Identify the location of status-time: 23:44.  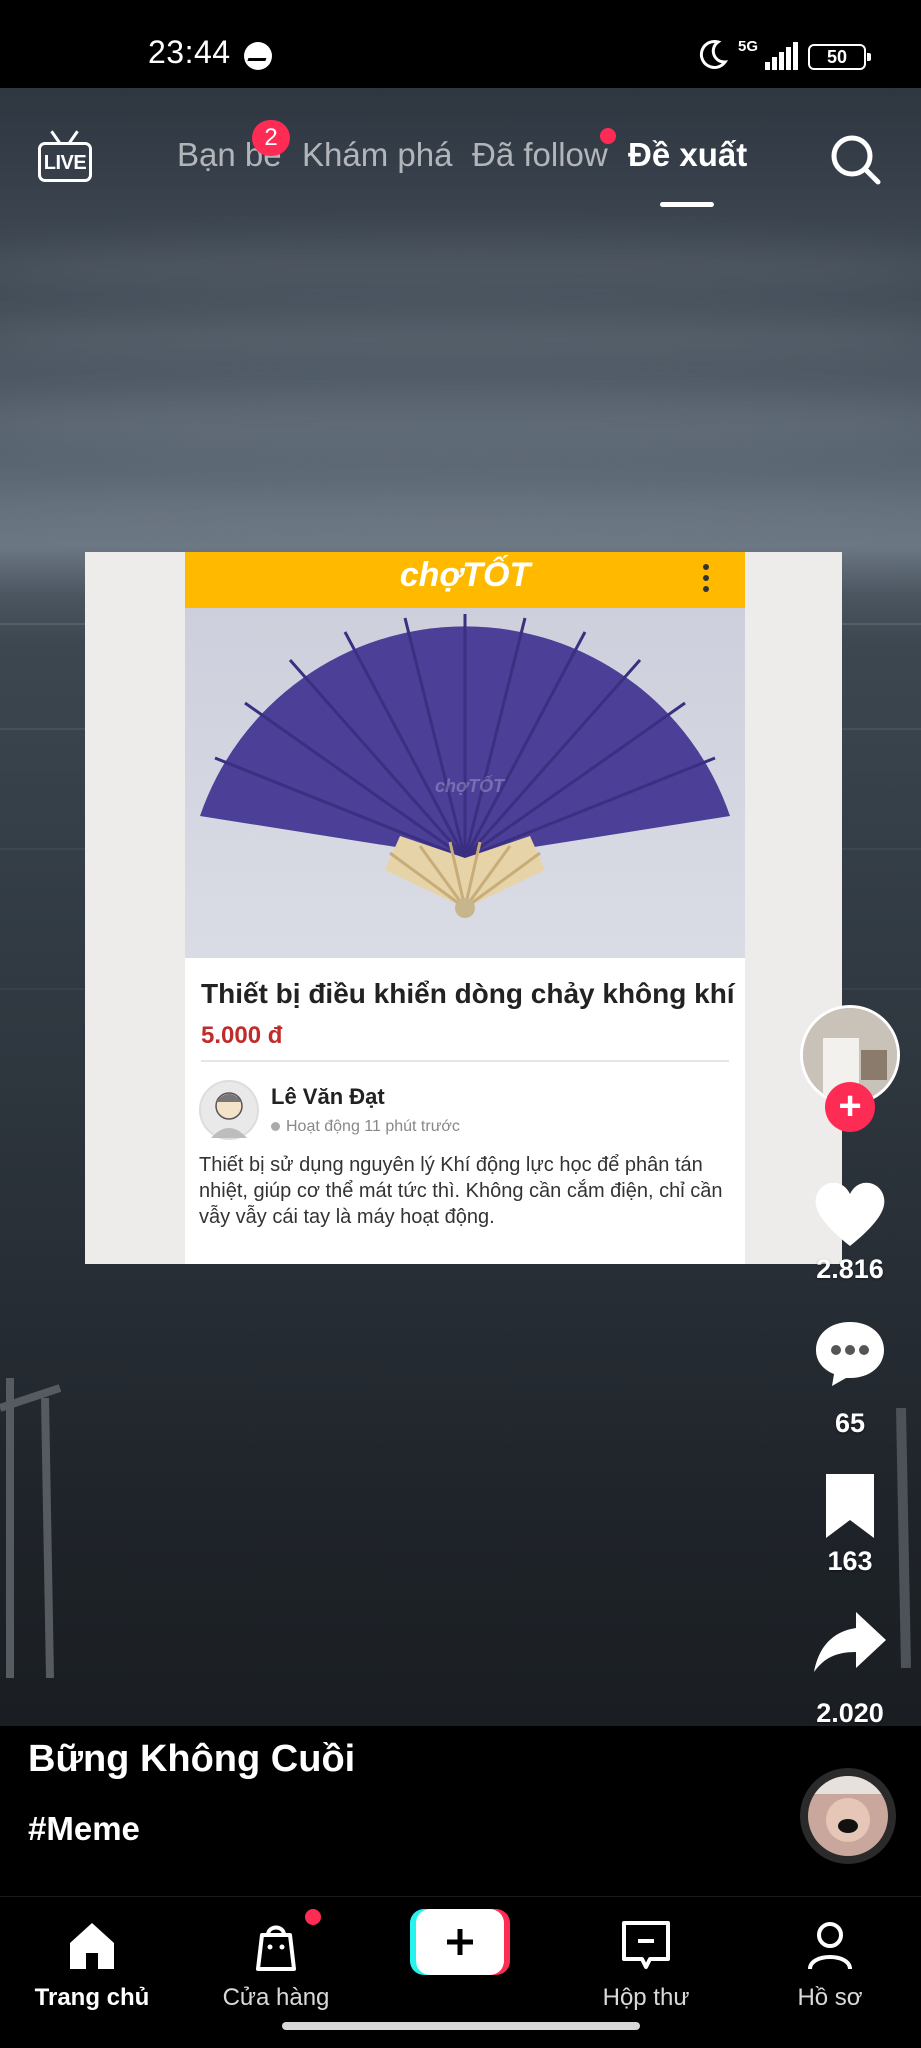
(189, 52).